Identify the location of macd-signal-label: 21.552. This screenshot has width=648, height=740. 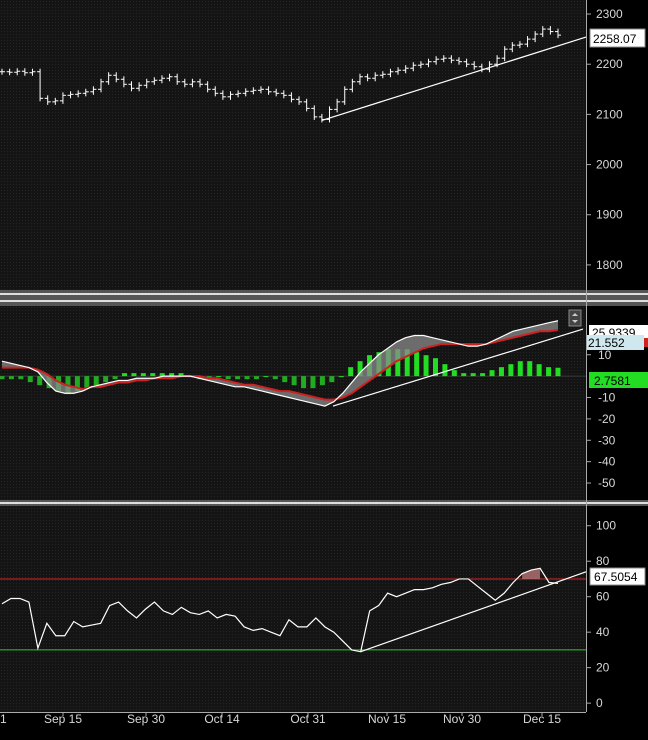
(606, 343).